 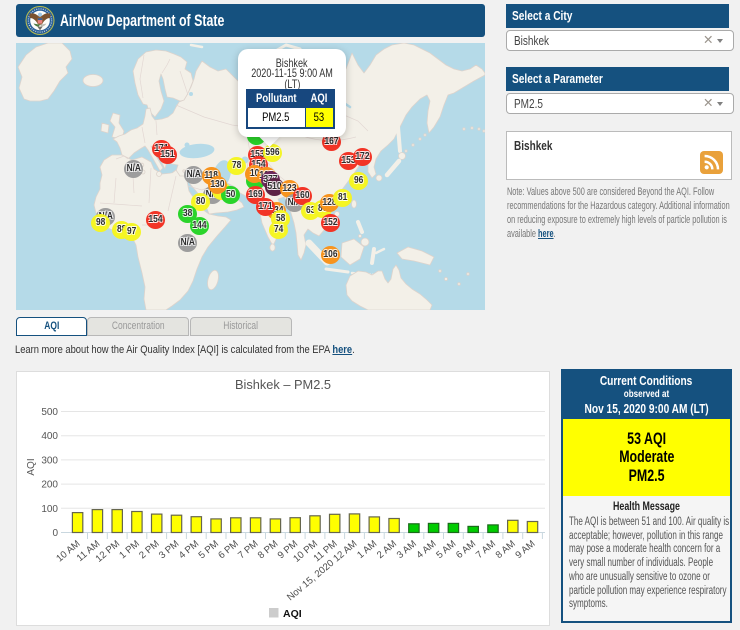 What do you see at coordinates (49, 412) in the screenshot?
I see `svg-text: 500` at bounding box center [49, 412].